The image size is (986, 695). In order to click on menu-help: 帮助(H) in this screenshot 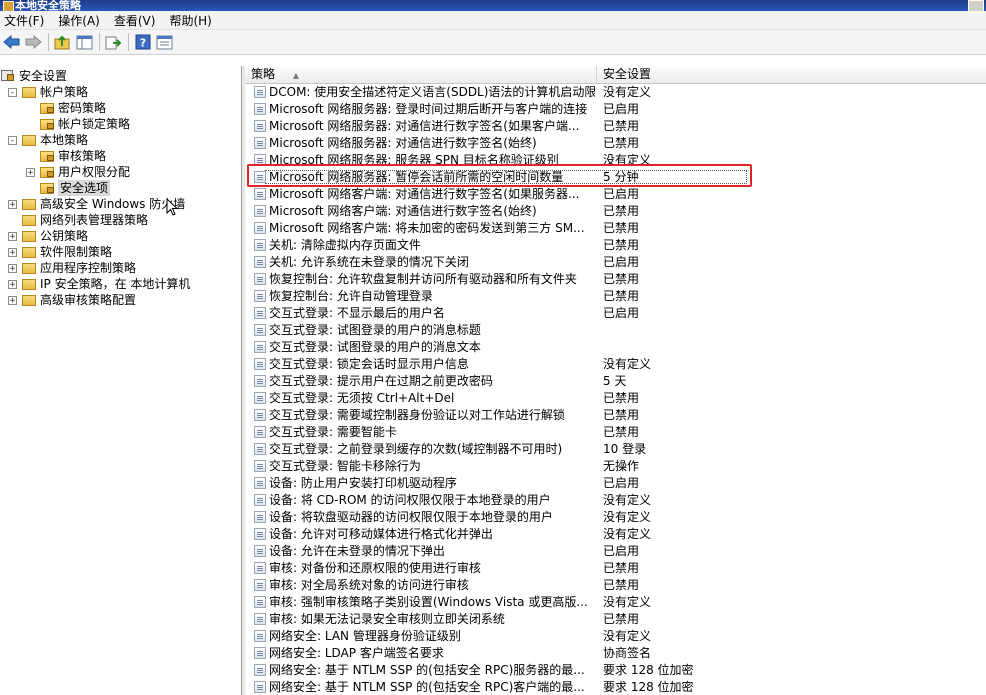, I will do `click(190, 20)`.